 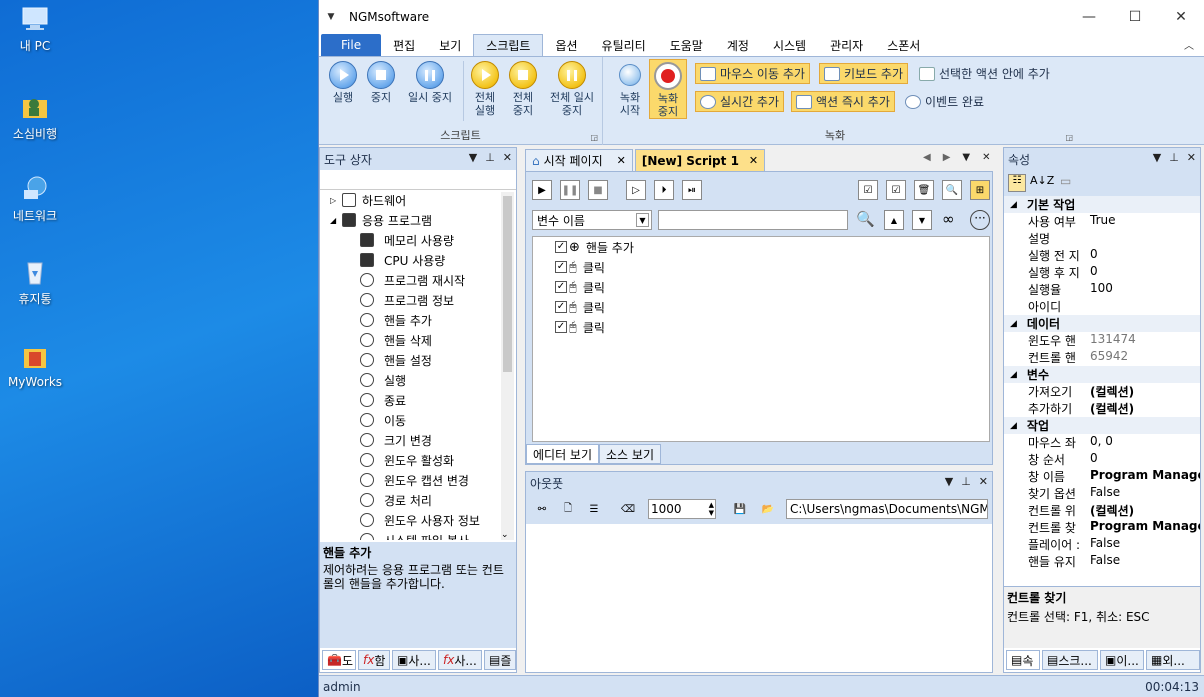 I want to click on property-row: 마우스 좌 0, 0, so click(x=1102, y=442).